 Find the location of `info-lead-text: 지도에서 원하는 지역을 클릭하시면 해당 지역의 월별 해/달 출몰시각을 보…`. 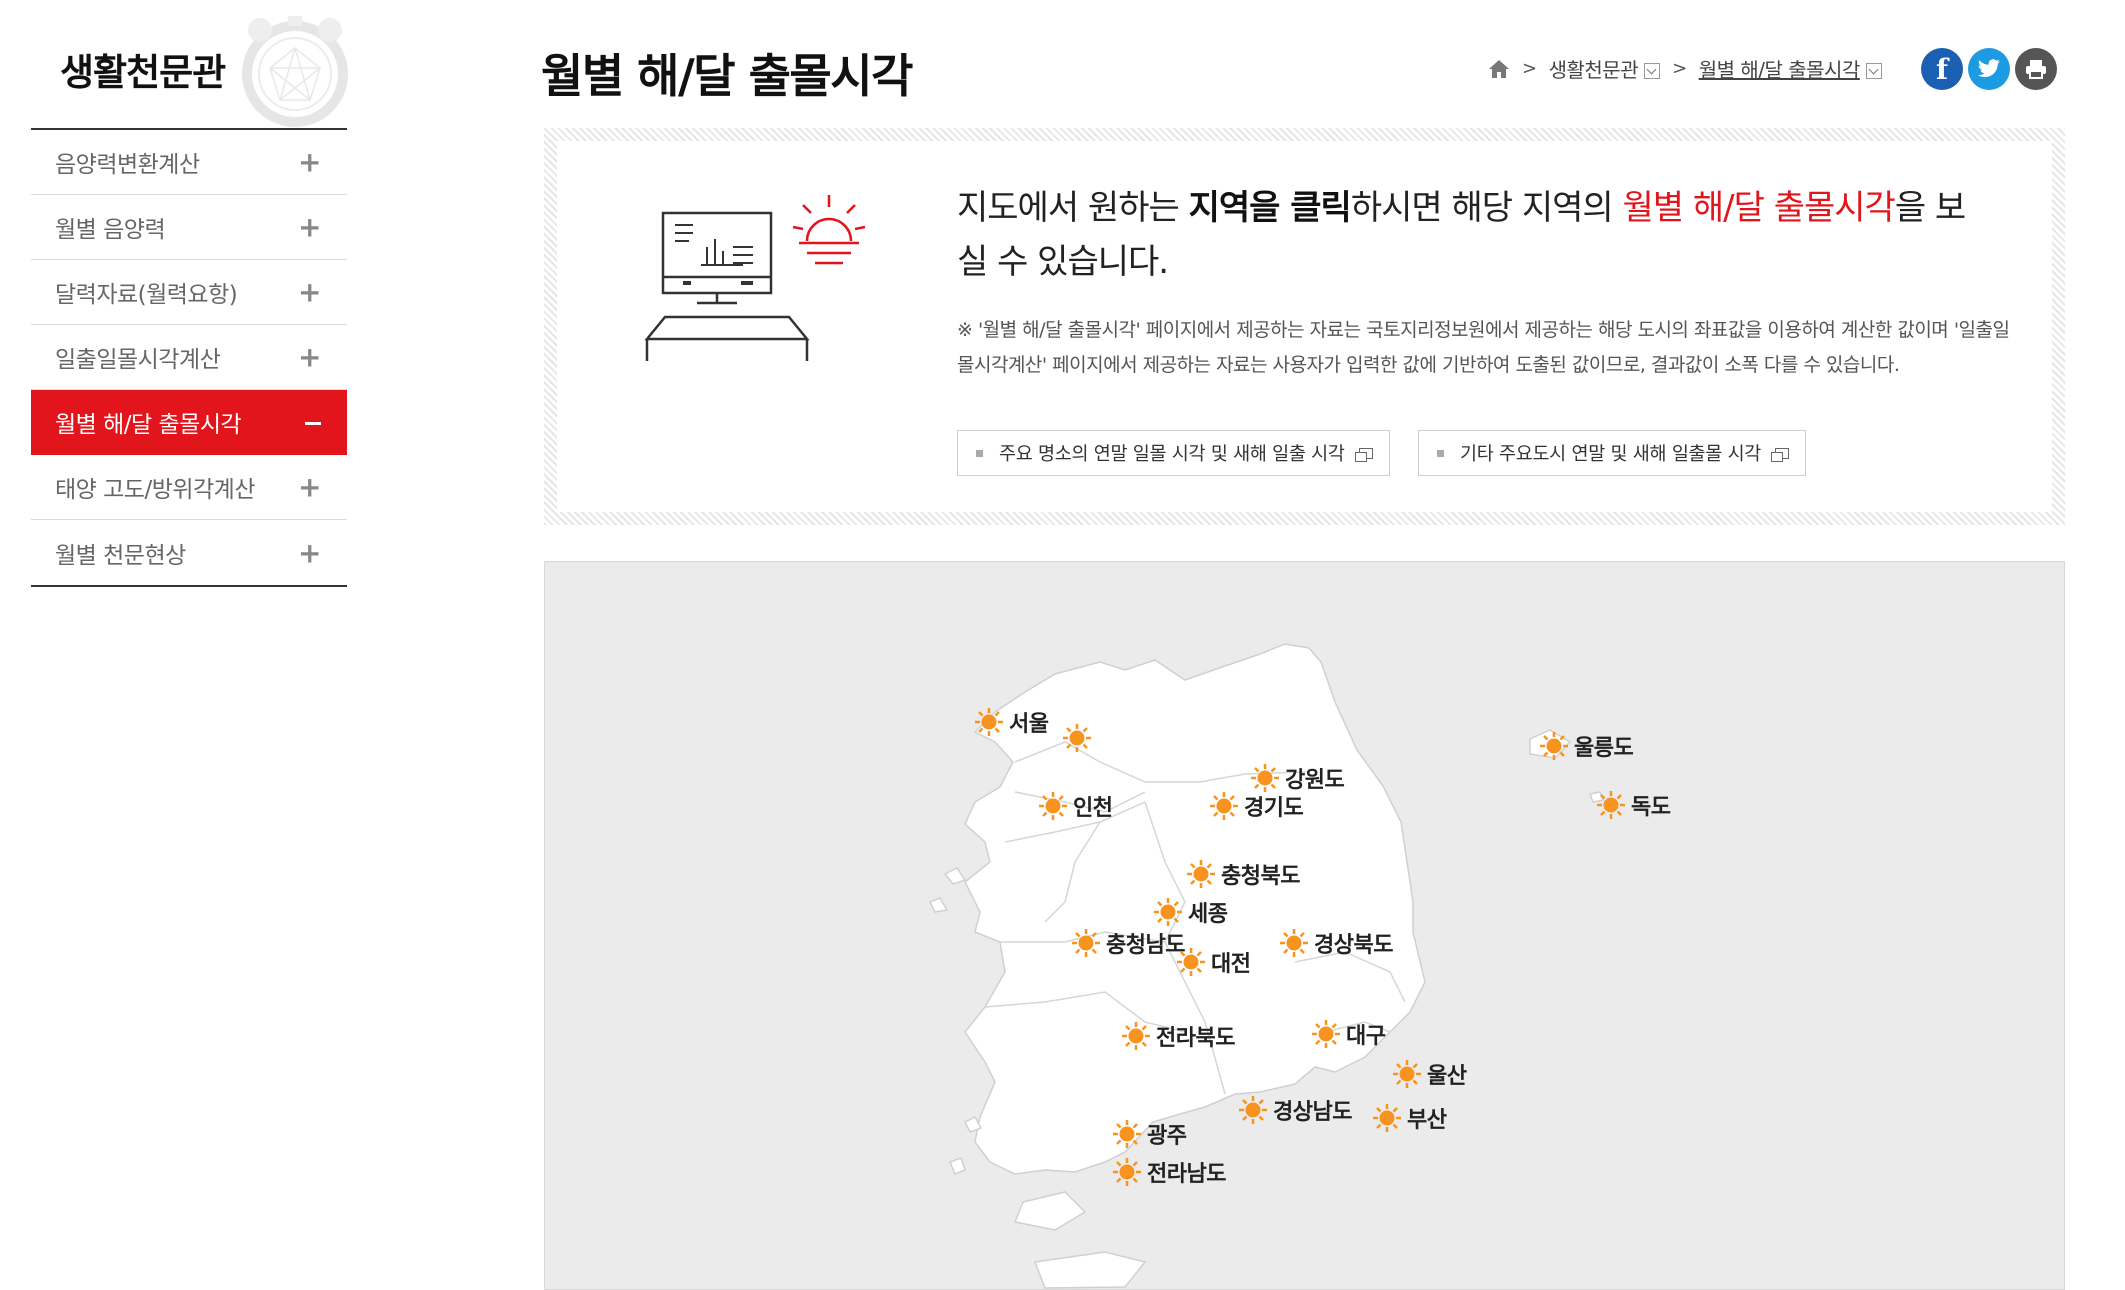

info-lead-text: 지도에서 원하는 지역을 클릭하시면 해당 지역의 월별 해/달 출몰시각을 보… is located at coordinates (1462, 235).